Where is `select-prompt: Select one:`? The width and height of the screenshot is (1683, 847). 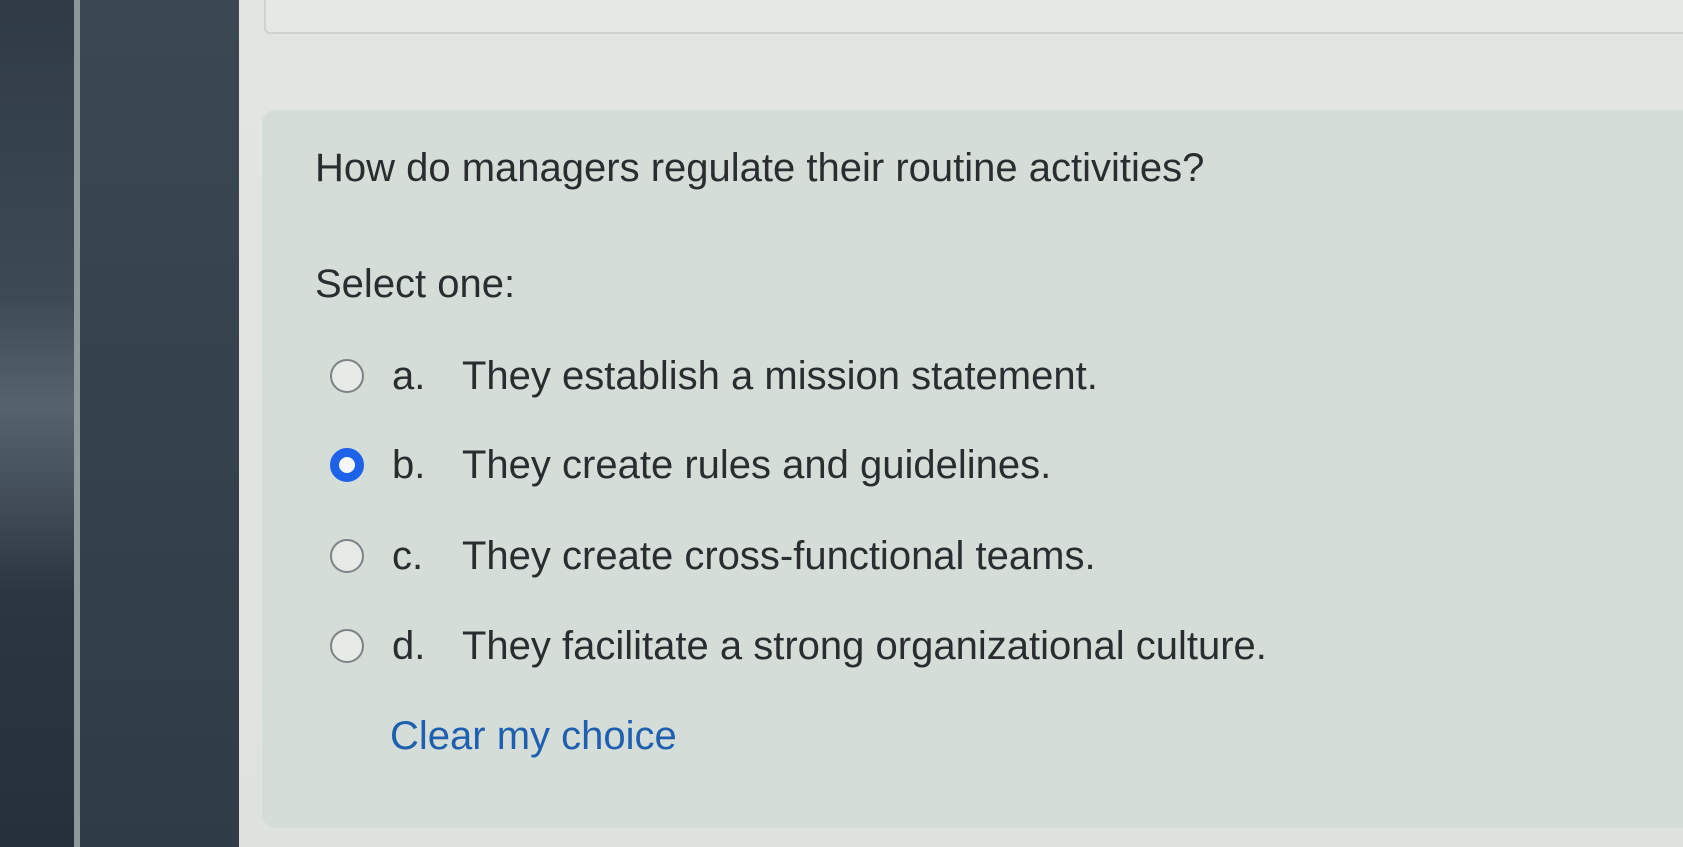 select-prompt: Select one: is located at coordinates (415, 284).